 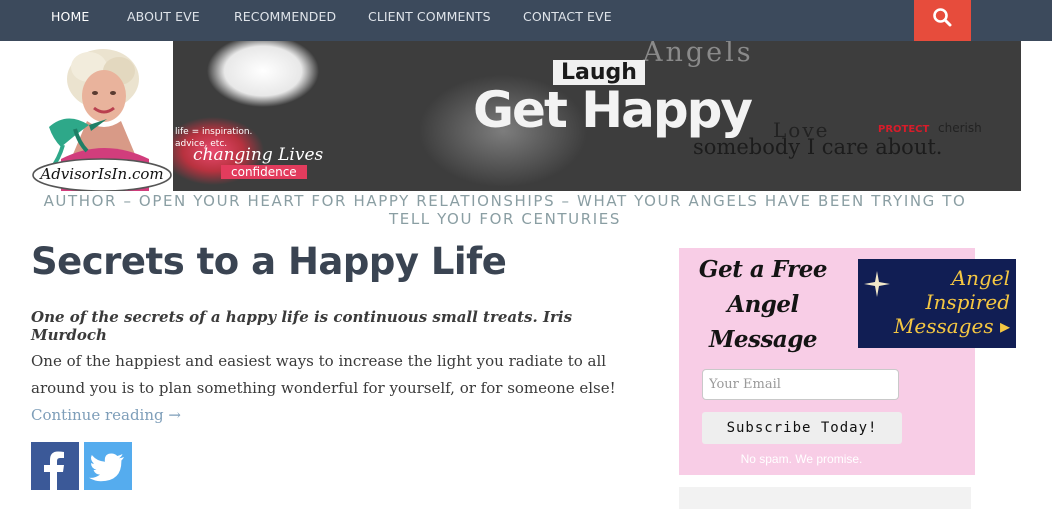 What do you see at coordinates (763, 339) in the screenshot?
I see `widget-heading-line3: Message` at bounding box center [763, 339].